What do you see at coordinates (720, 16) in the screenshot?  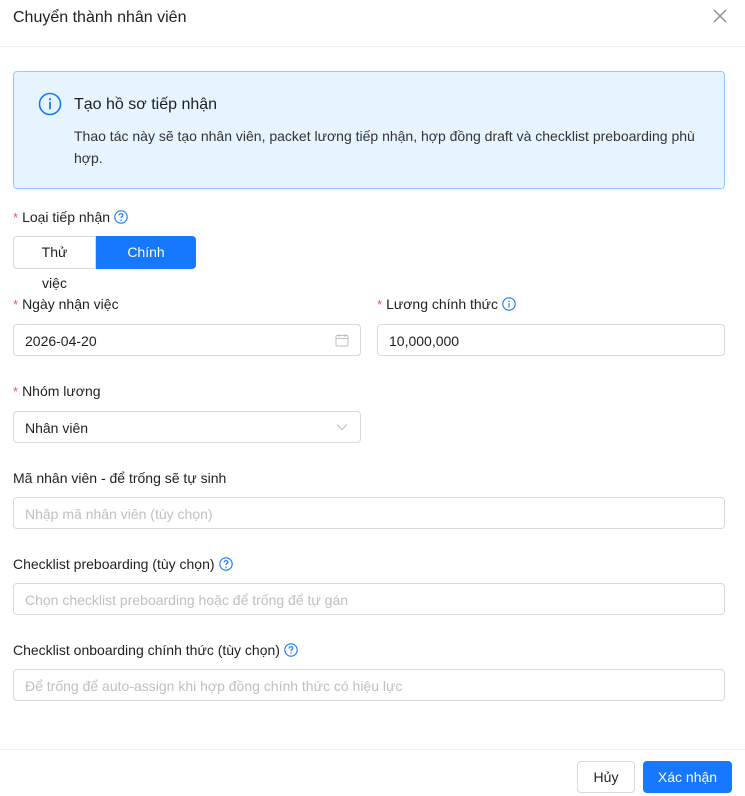 I see `close-icon` at bounding box center [720, 16].